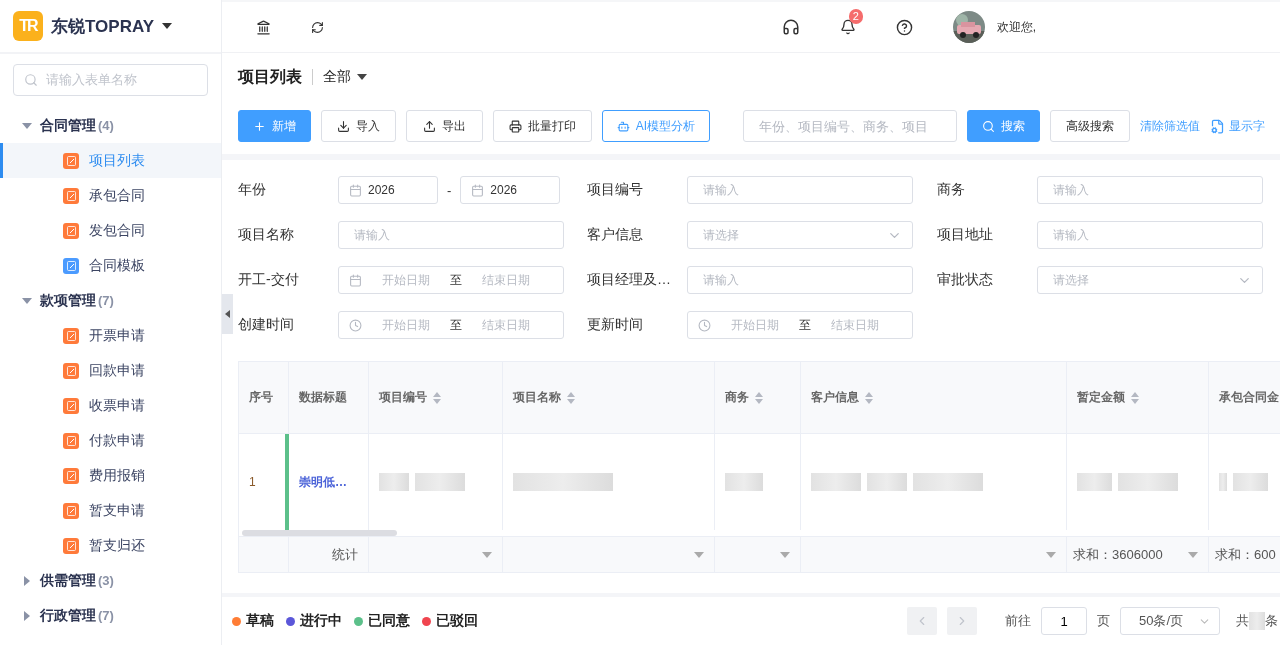  What do you see at coordinates (110, 230) in the screenshot?
I see `sidebar-item: 发包合同` at bounding box center [110, 230].